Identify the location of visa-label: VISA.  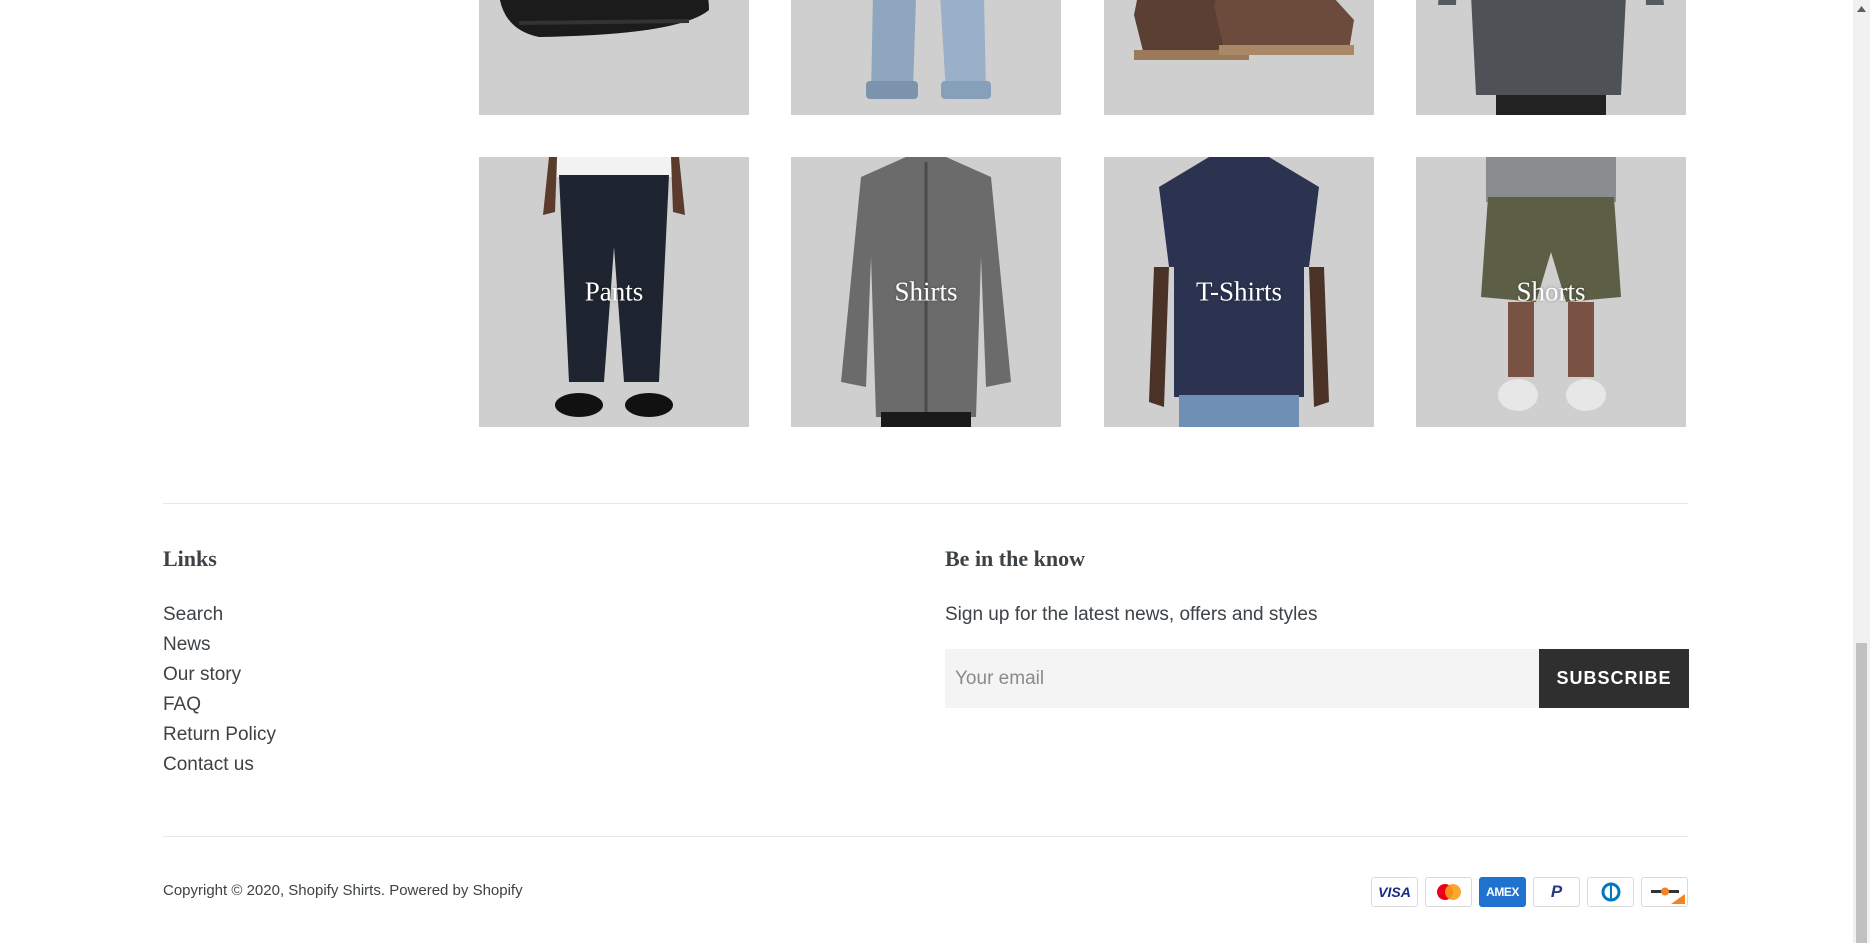
(1394, 892).